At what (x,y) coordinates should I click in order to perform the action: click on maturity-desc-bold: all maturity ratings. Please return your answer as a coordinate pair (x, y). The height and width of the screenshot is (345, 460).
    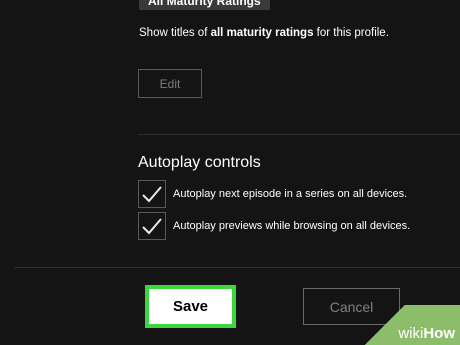
    Looking at the image, I should click on (262, 33).